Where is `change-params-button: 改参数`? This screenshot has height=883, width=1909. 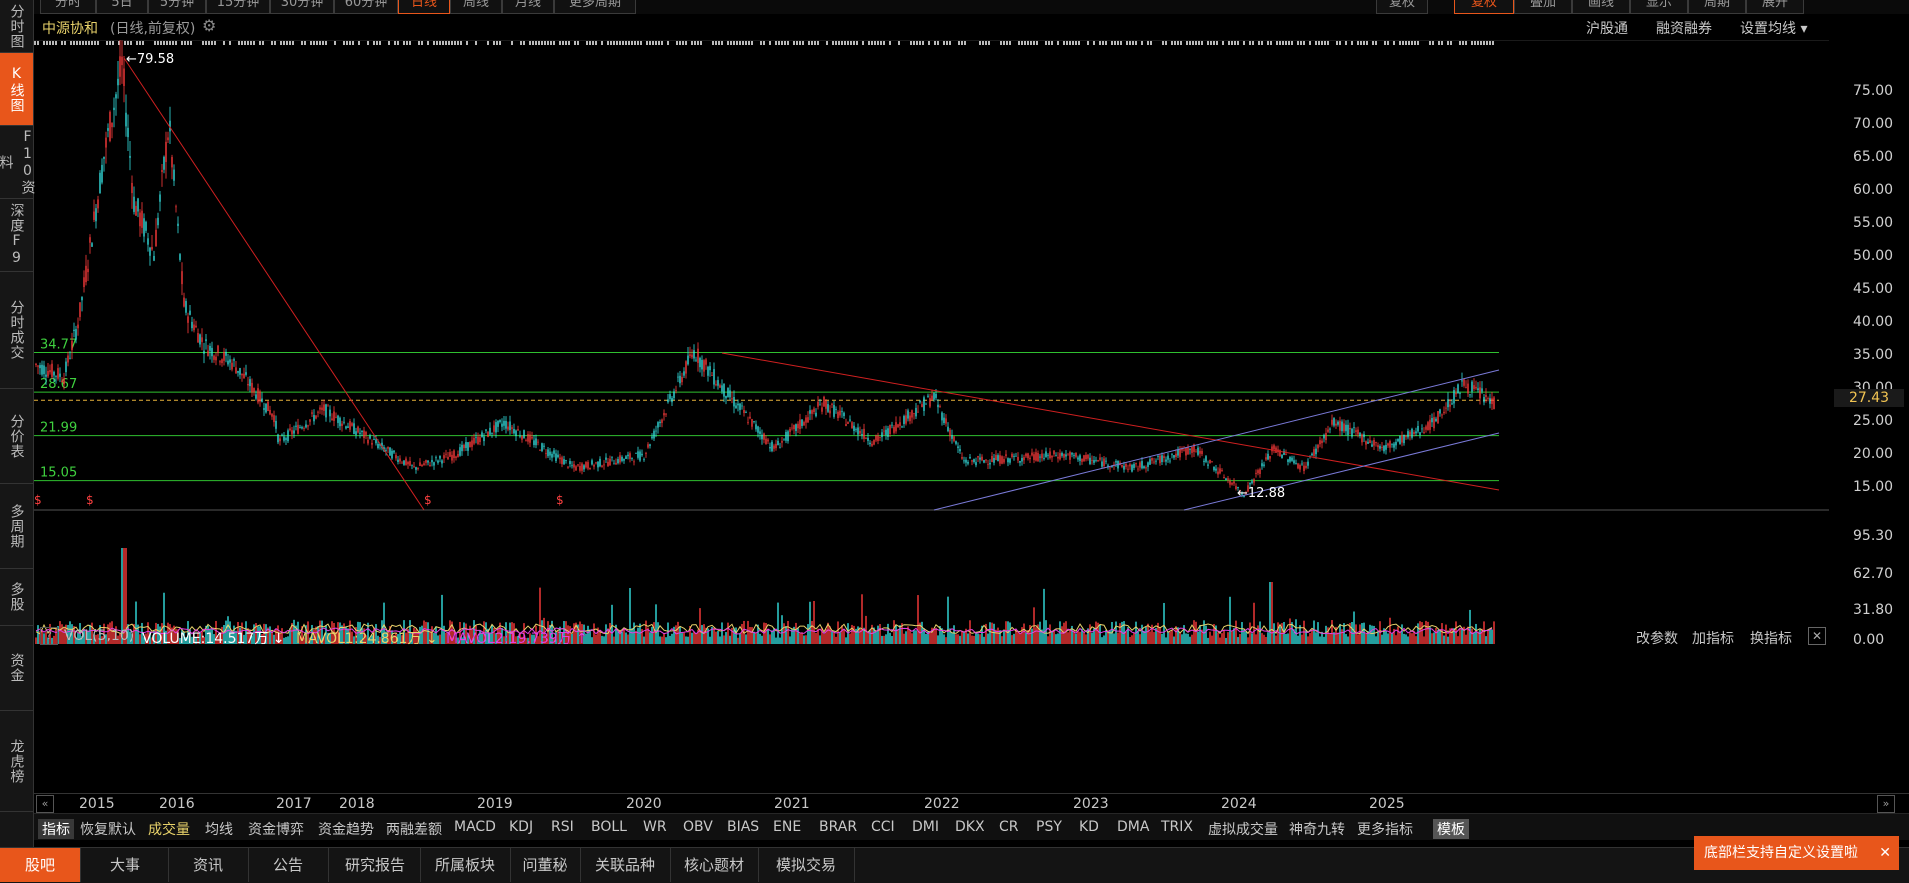 change-params-button: 改参数 is located at coordinates (1657, 638).